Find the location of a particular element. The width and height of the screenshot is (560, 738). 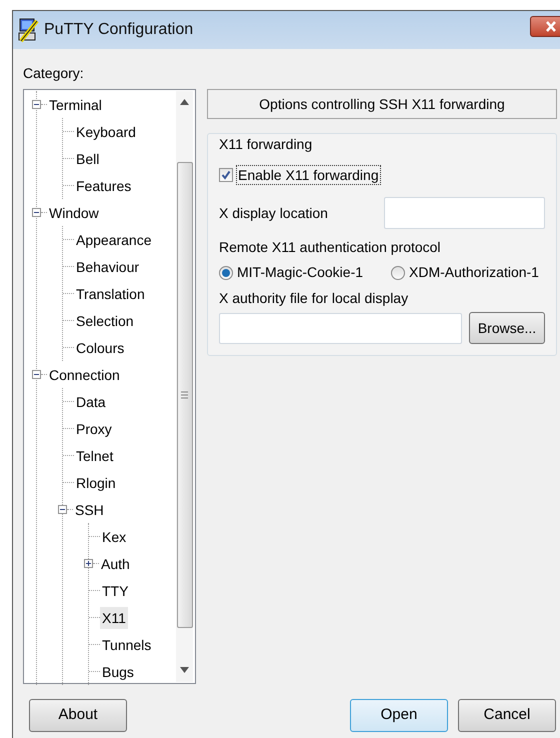

tree-item: Terminal is located at coordinates (75, 105).